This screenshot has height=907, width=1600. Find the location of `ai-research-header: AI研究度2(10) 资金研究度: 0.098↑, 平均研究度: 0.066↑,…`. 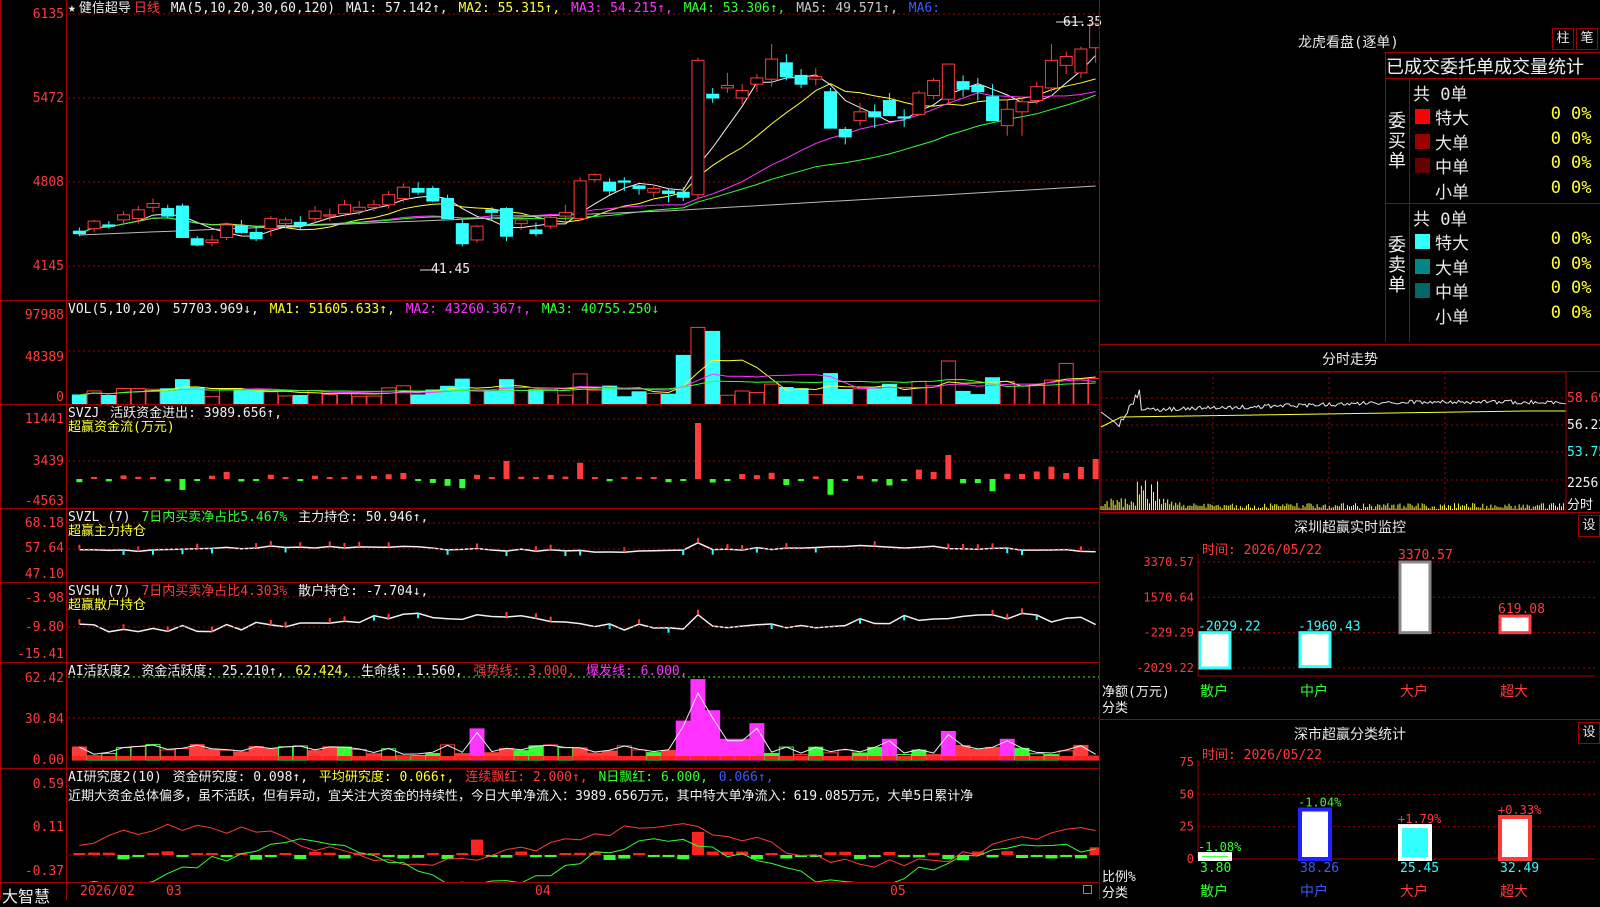

ai-research-header: AI研究度2(10) 资金研究度: 0.098↑, 平均研究度: 0.066↑,… is located at coordinates (422, 777).